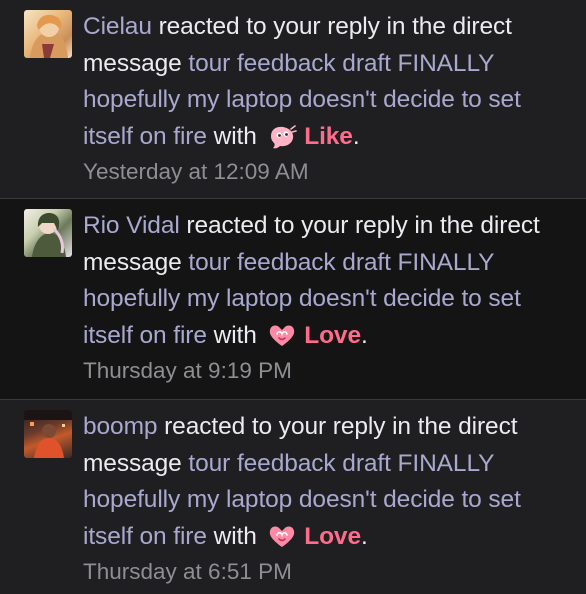 The image size is (586, 594). Describe the element at coordinates (187, 370) in the screenshot. I see `timestamp: Thursday at 9:19 PM` at that location.